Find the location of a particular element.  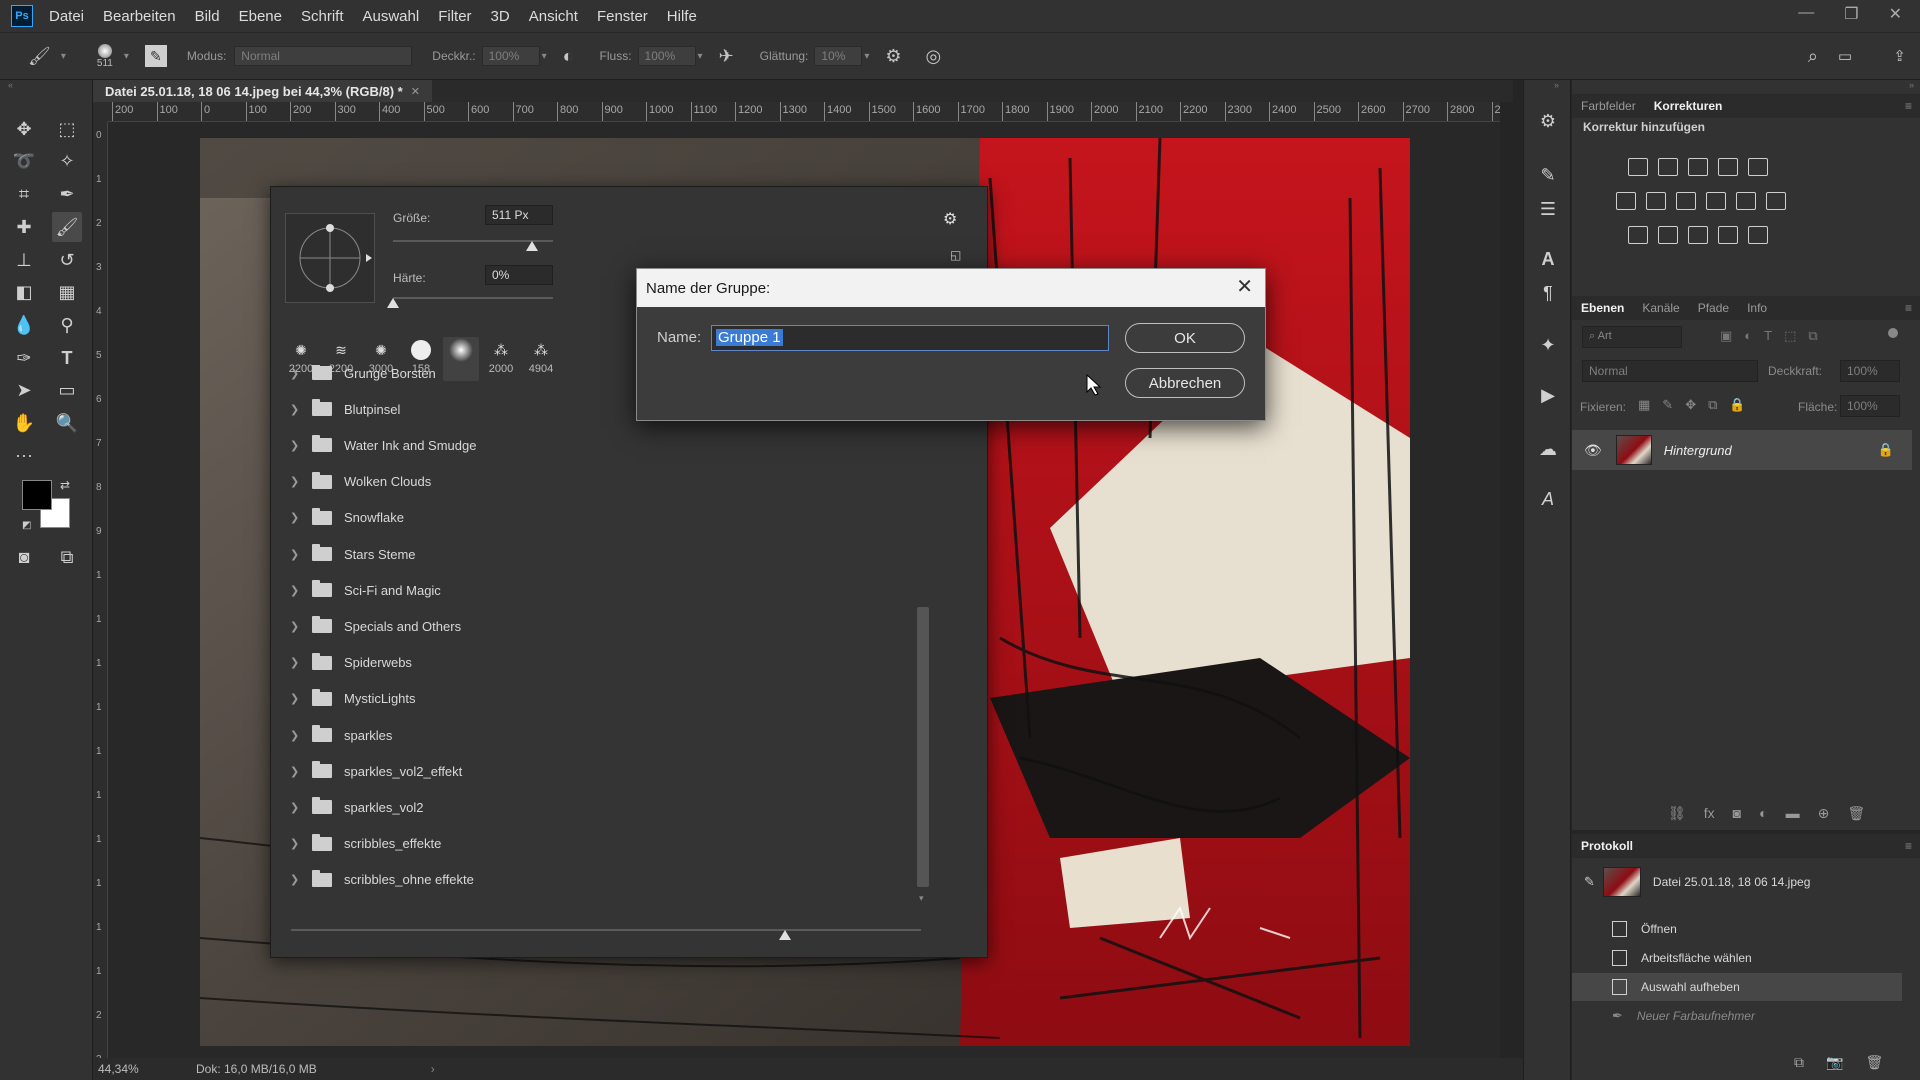

filter-toggle is located at coordinates (1893, 333).